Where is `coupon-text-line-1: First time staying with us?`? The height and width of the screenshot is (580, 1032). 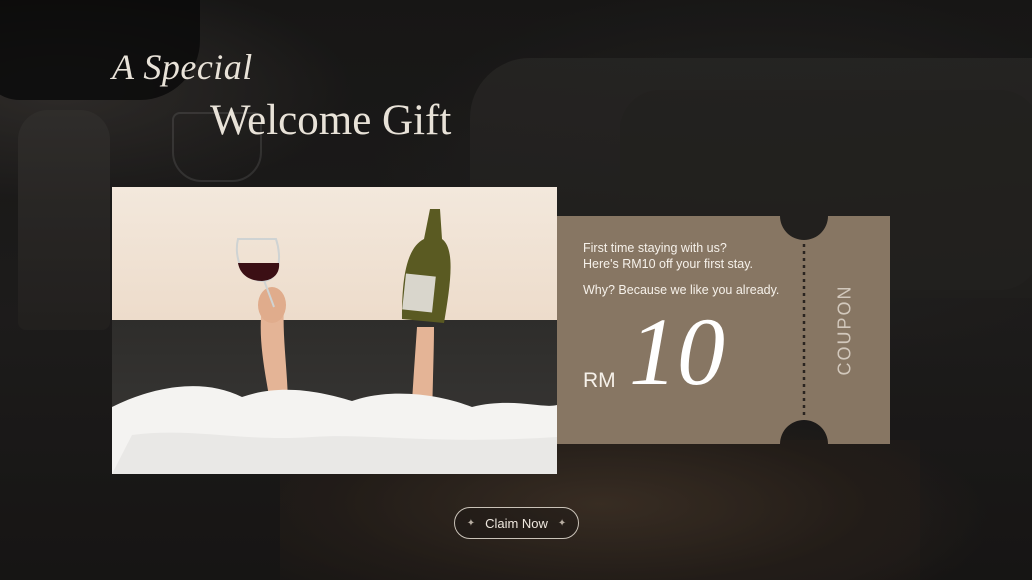 coupon-text-line-1: First time staying with us? is located at coordinates (655, 248).